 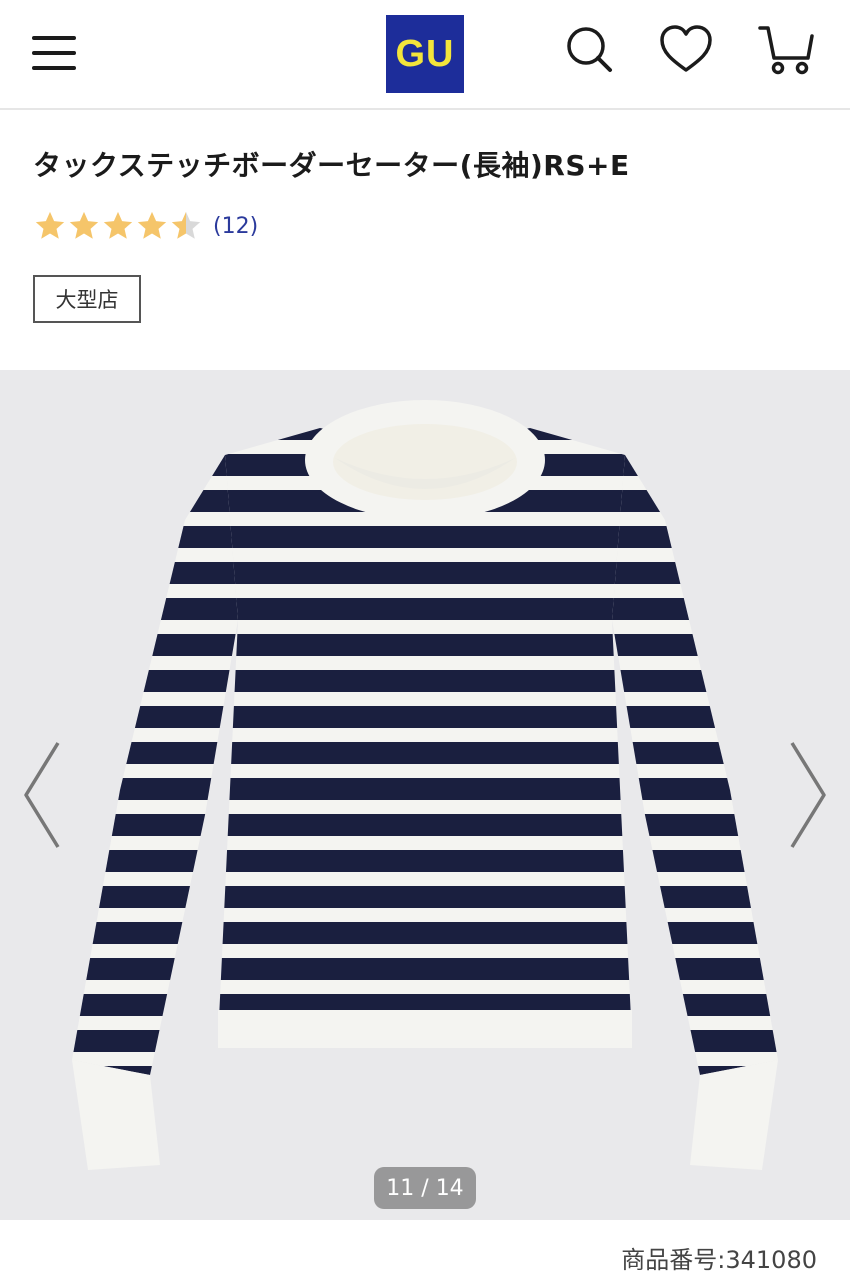 What do you see at coordinates (44, 795) in the screenshot?
I see `prev-image-arrow` at bounding box center [44, 795].